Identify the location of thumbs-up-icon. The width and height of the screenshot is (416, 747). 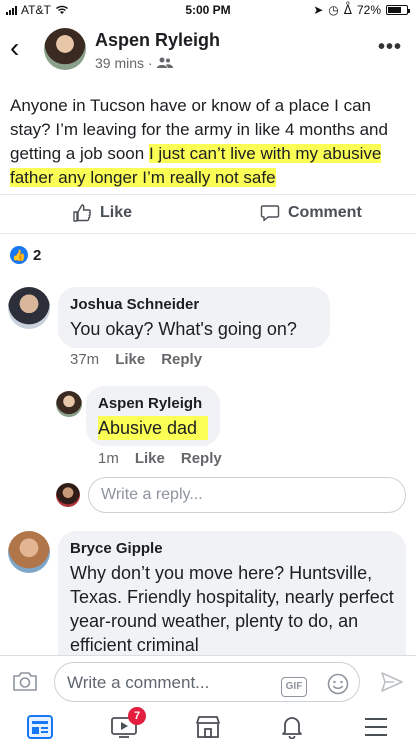
(82, 213).